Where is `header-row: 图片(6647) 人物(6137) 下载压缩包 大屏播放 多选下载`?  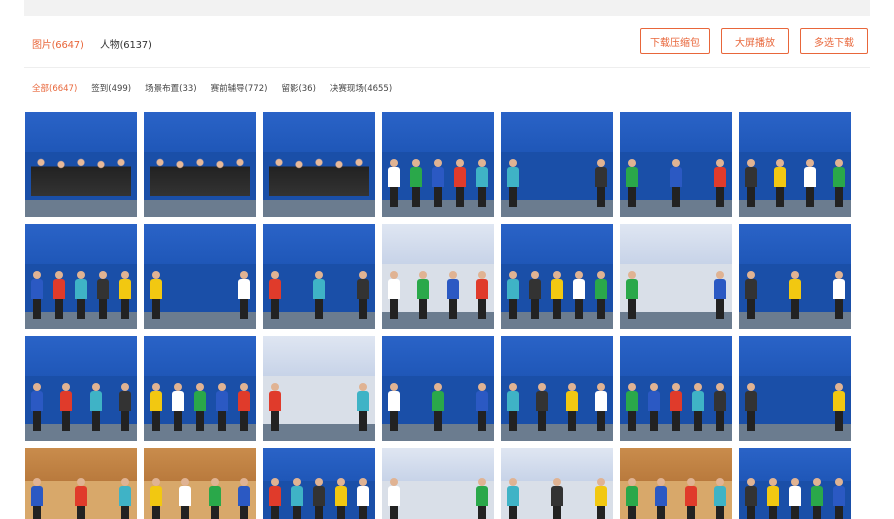 header-row: 图片(6647) 人物(6137) 下载压缩包 大屏播放 多选下载 is located at coordinates (452, 43).